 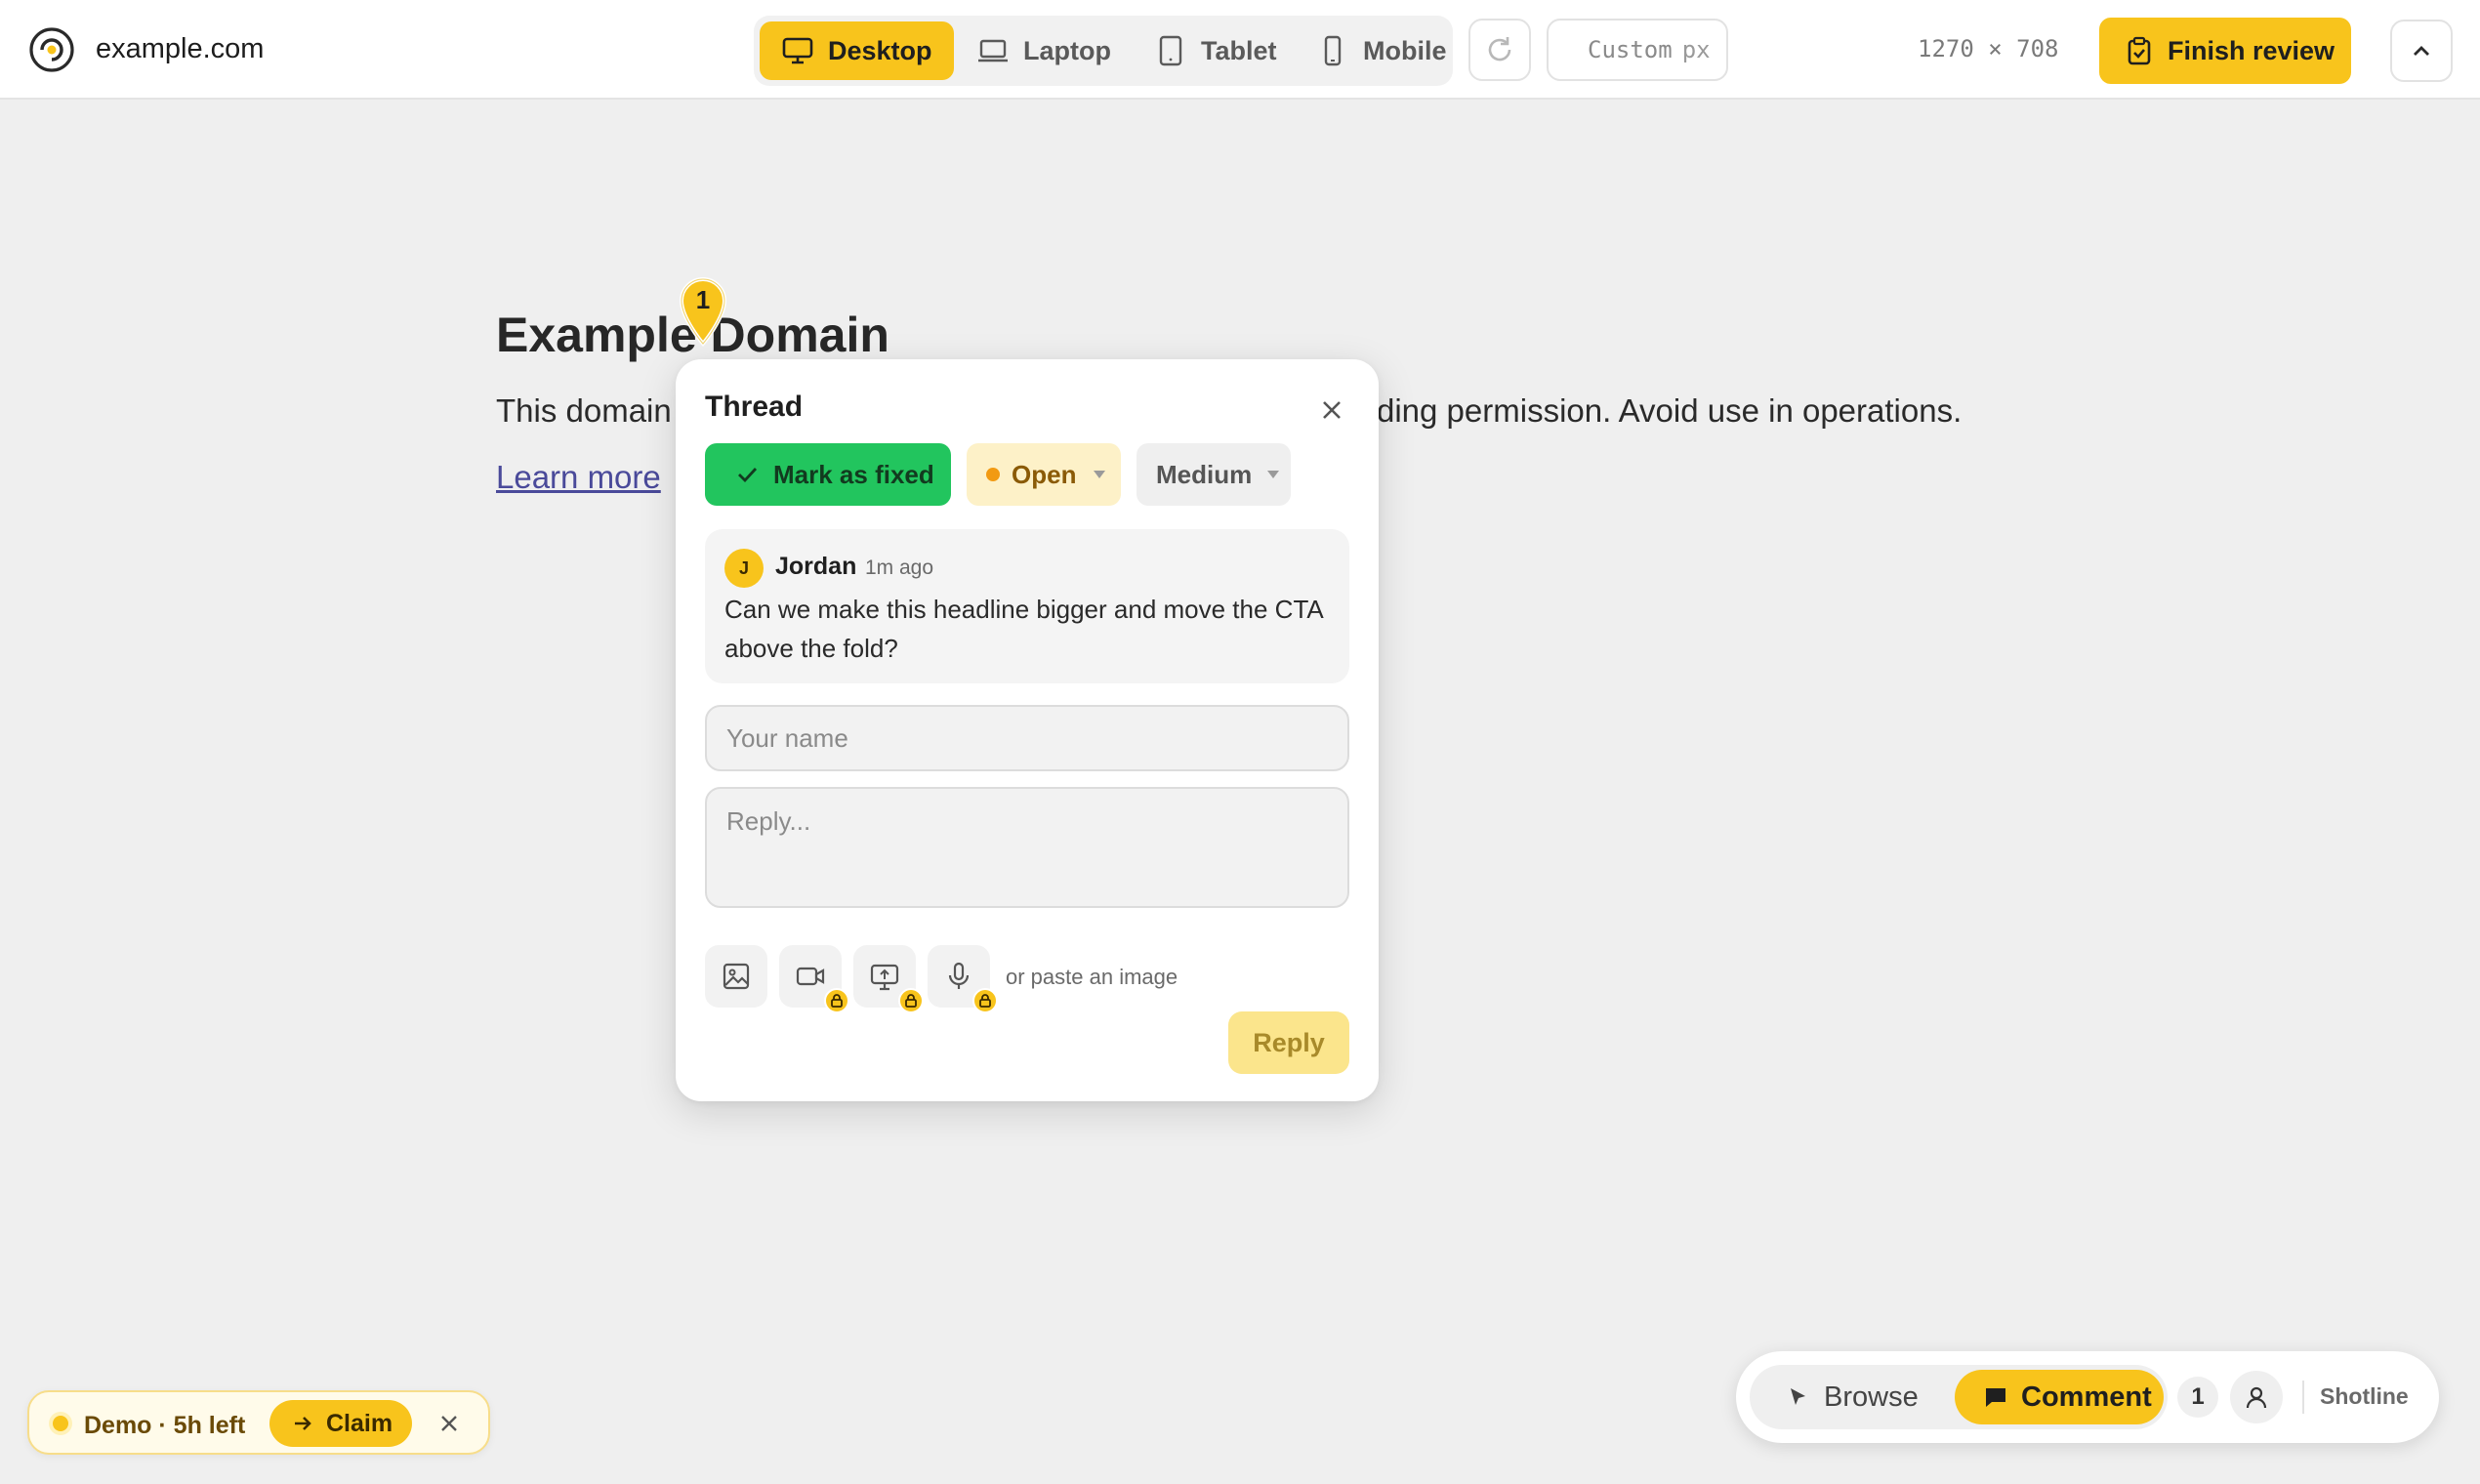 I want to click on reply-textarea, so click(x=1027, y=848).